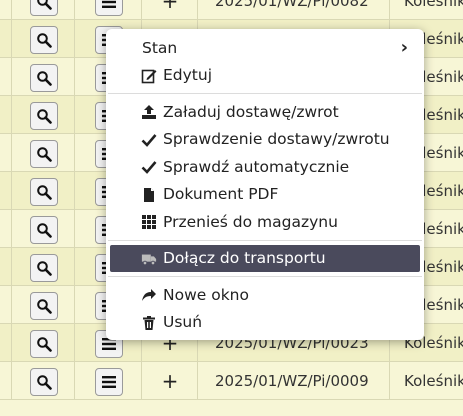 The width and height of the screenshot is (463, 416). What do you see at coordinates (149, 295) in the screenshot?
I see `share-icon` at bounding box center [149, 295].